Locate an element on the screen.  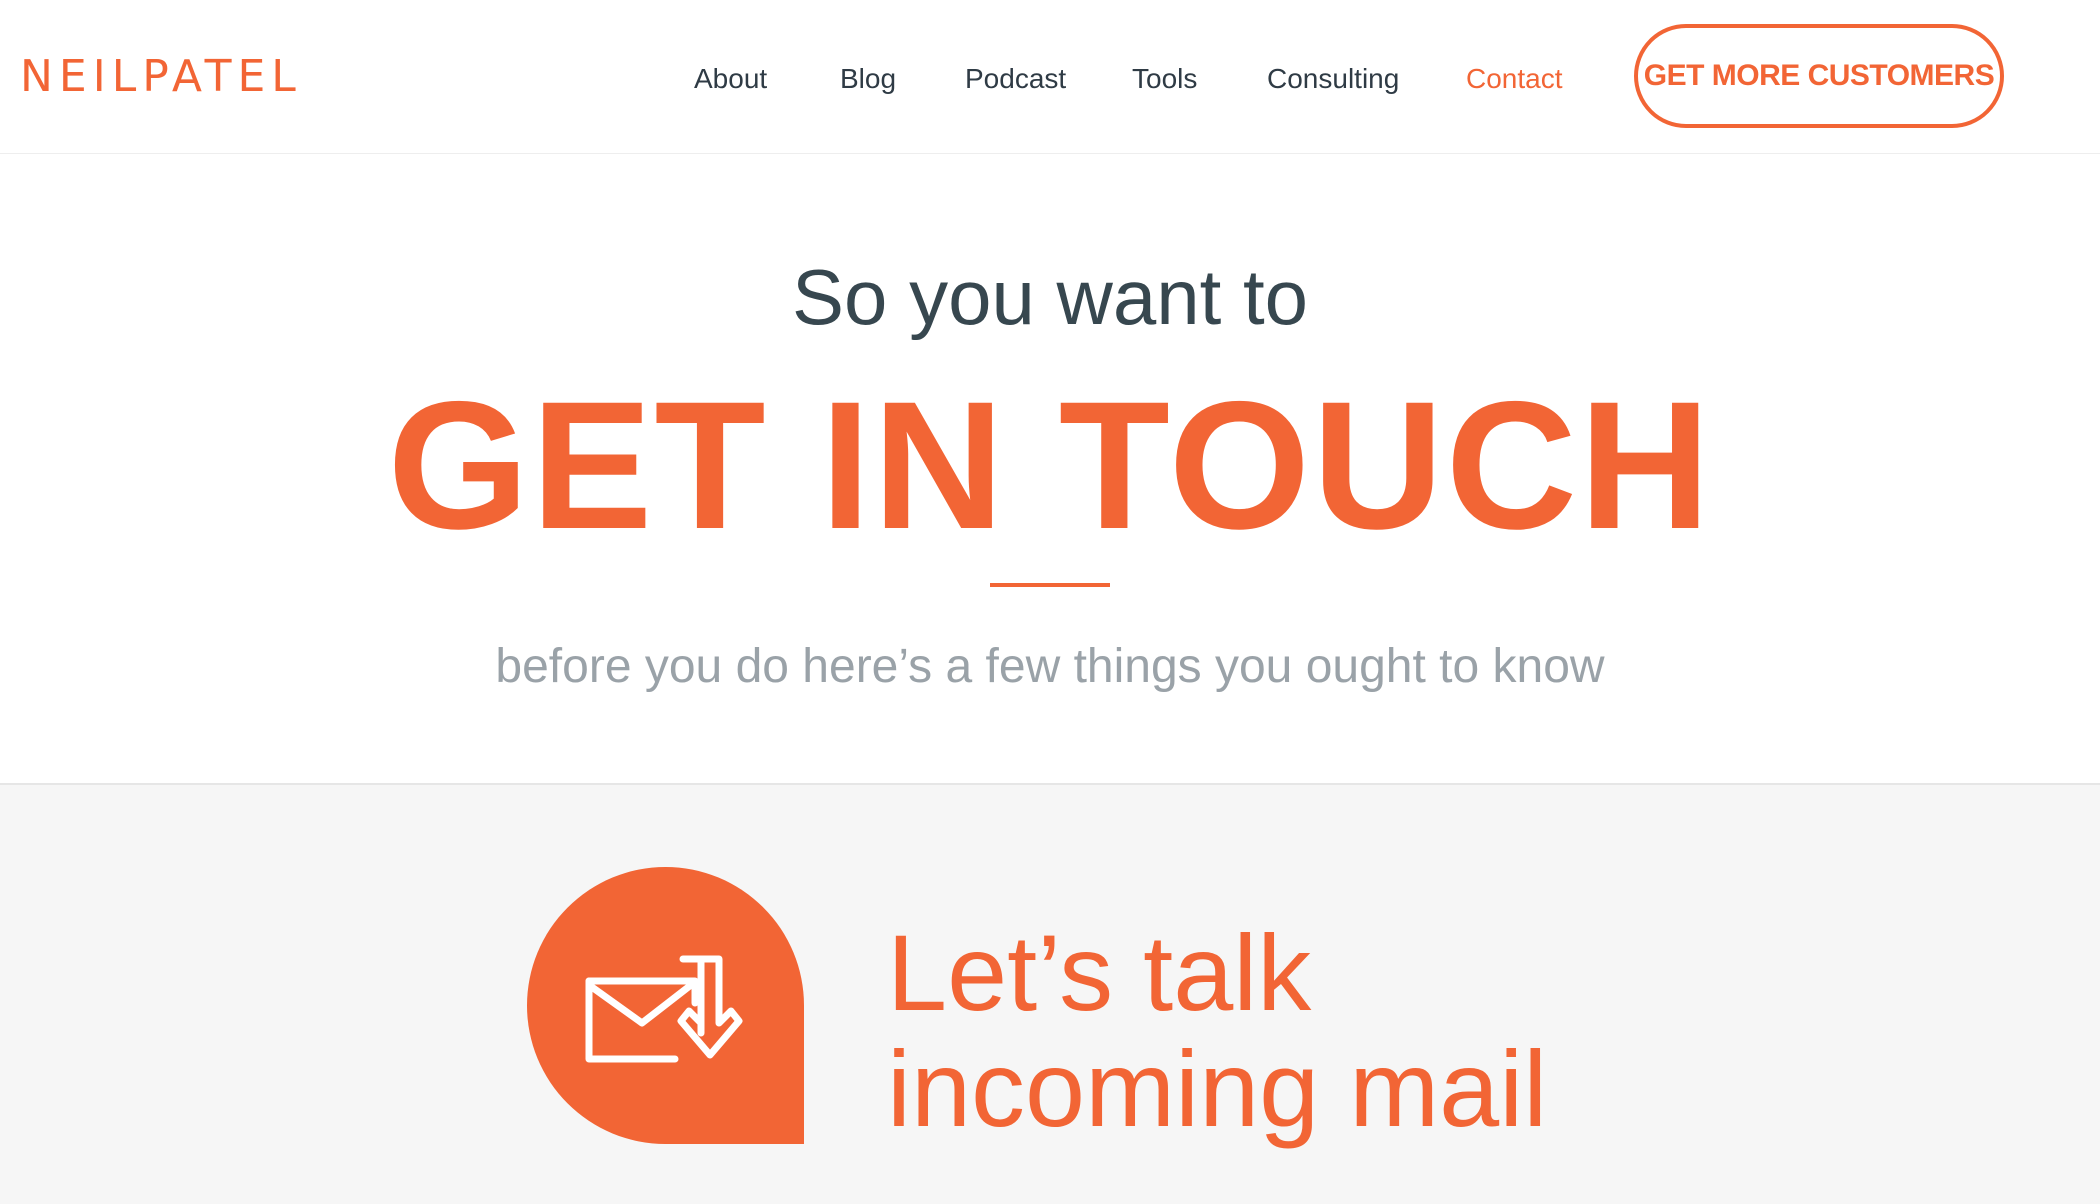
mail-heading-line2: incoming mail is located at coordinates (1217, 1088).